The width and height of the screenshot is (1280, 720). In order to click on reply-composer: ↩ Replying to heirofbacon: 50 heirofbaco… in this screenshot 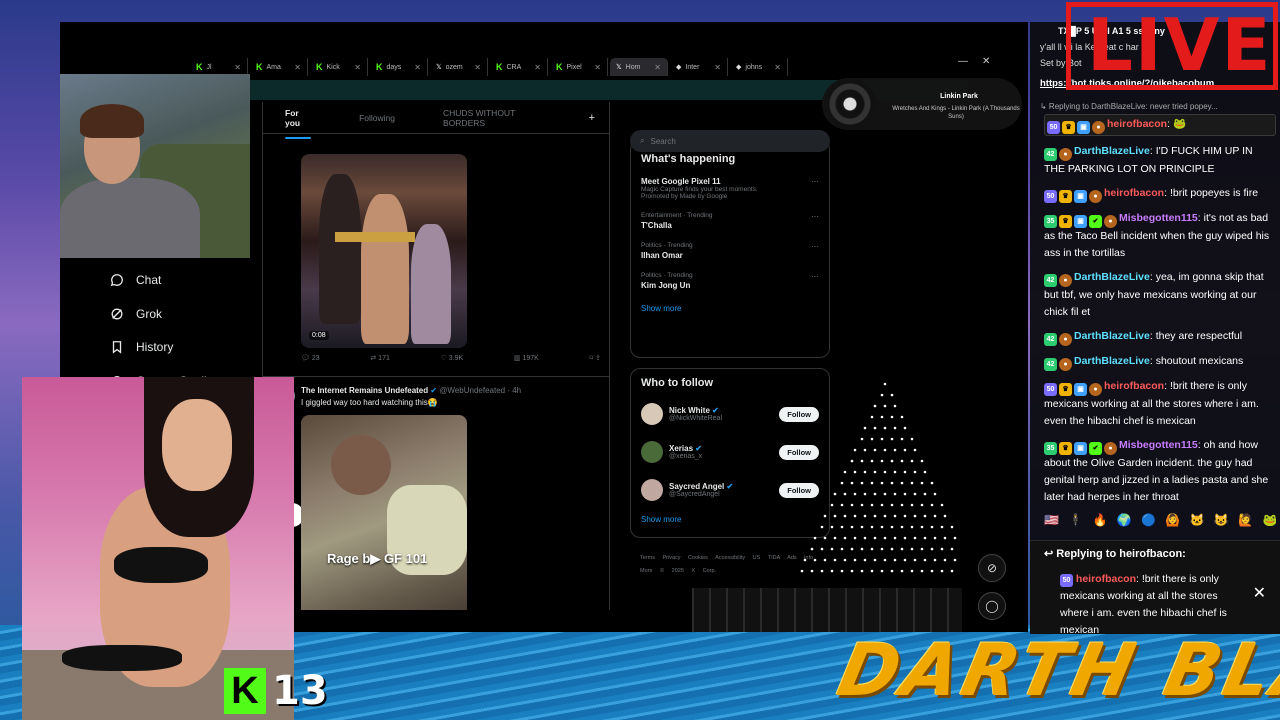, I will do `click(1155, 587)`.